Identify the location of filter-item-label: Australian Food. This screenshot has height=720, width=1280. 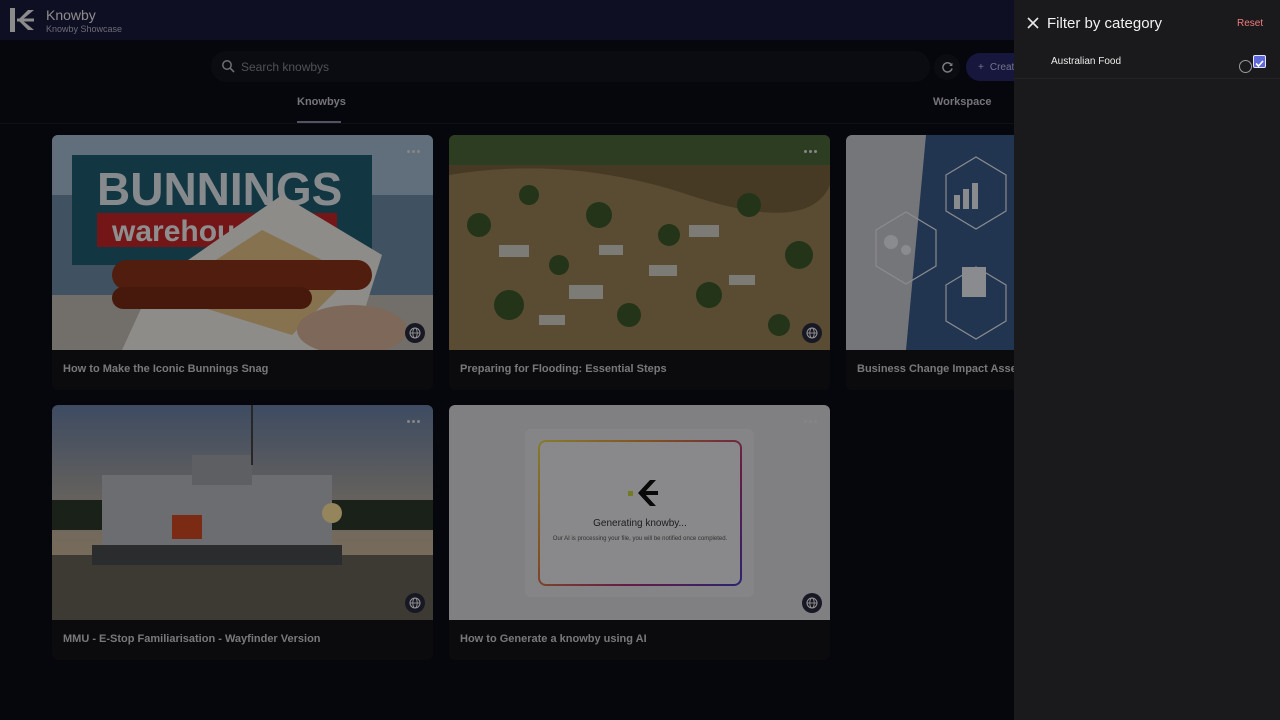
(1086, 61).